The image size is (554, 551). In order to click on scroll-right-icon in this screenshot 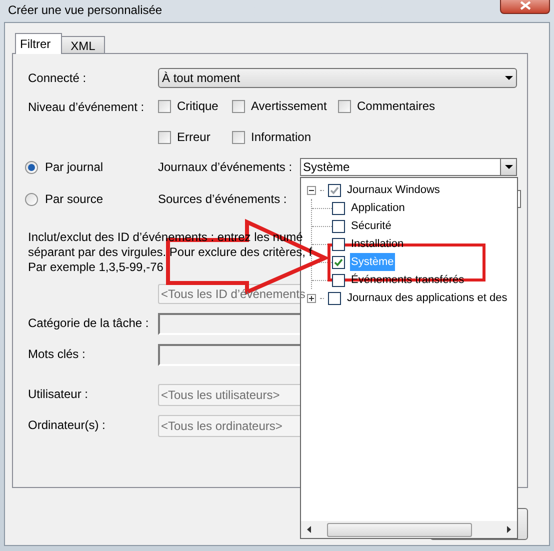, I will do `click(509, 529)`.